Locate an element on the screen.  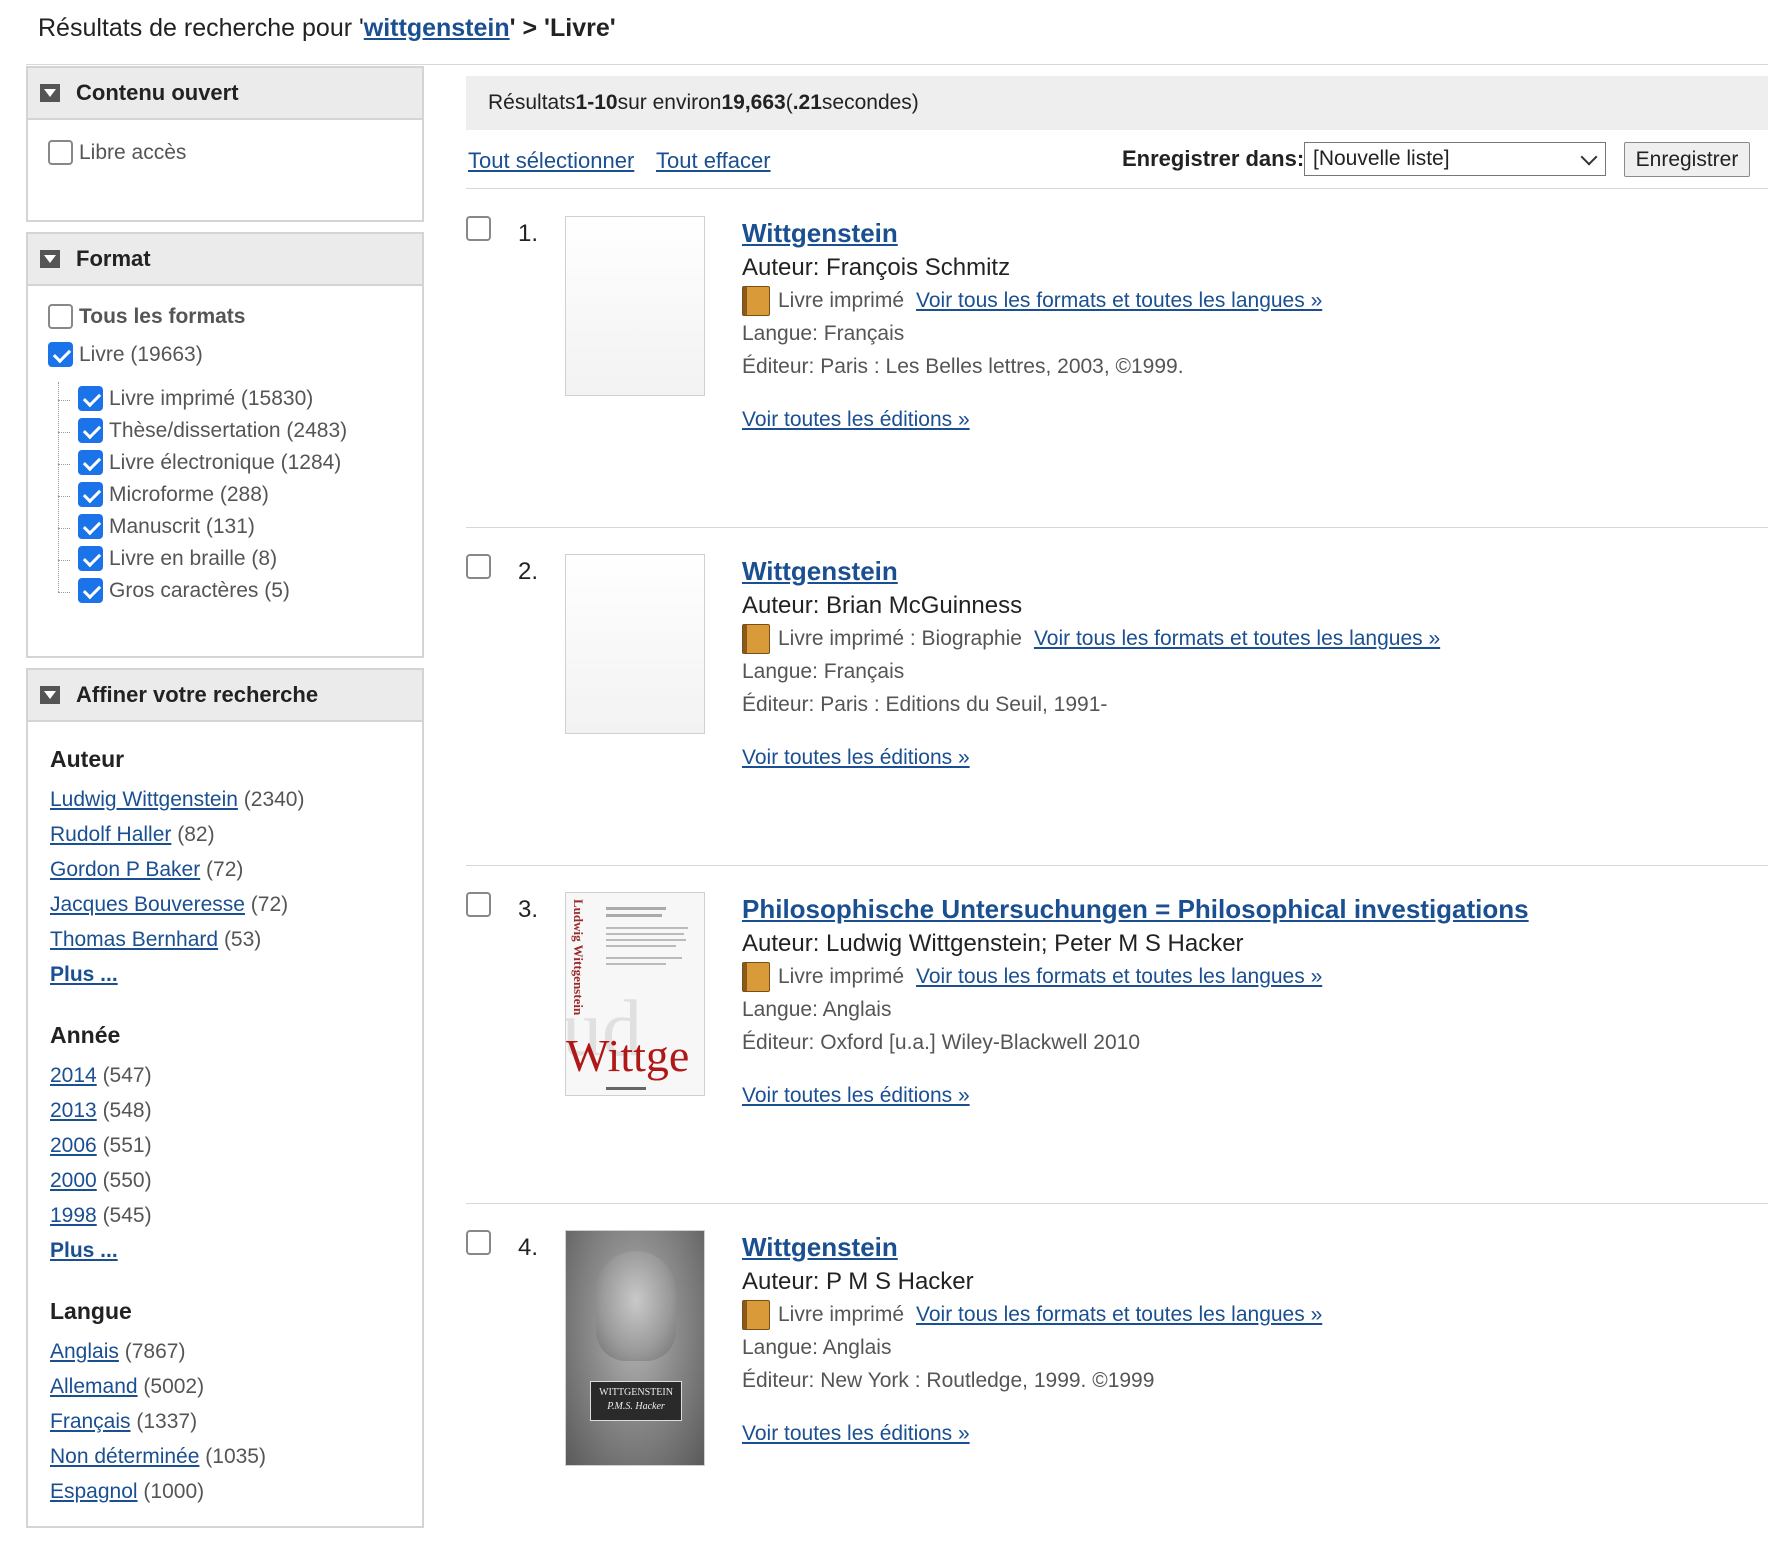
clear-all-link: Tout effacer is located at coordinates (713, 161).